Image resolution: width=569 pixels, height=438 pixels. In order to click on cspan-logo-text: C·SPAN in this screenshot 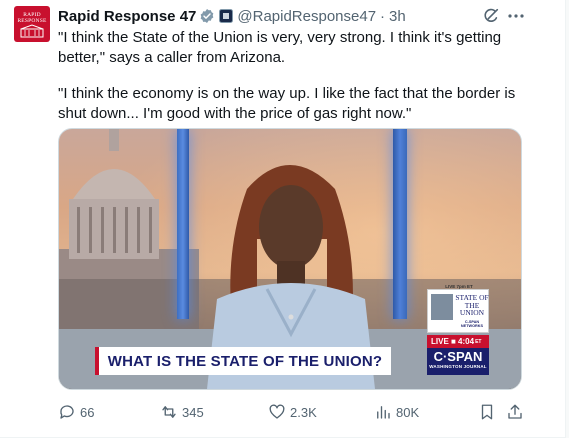, I will do `click(458, 356)`.